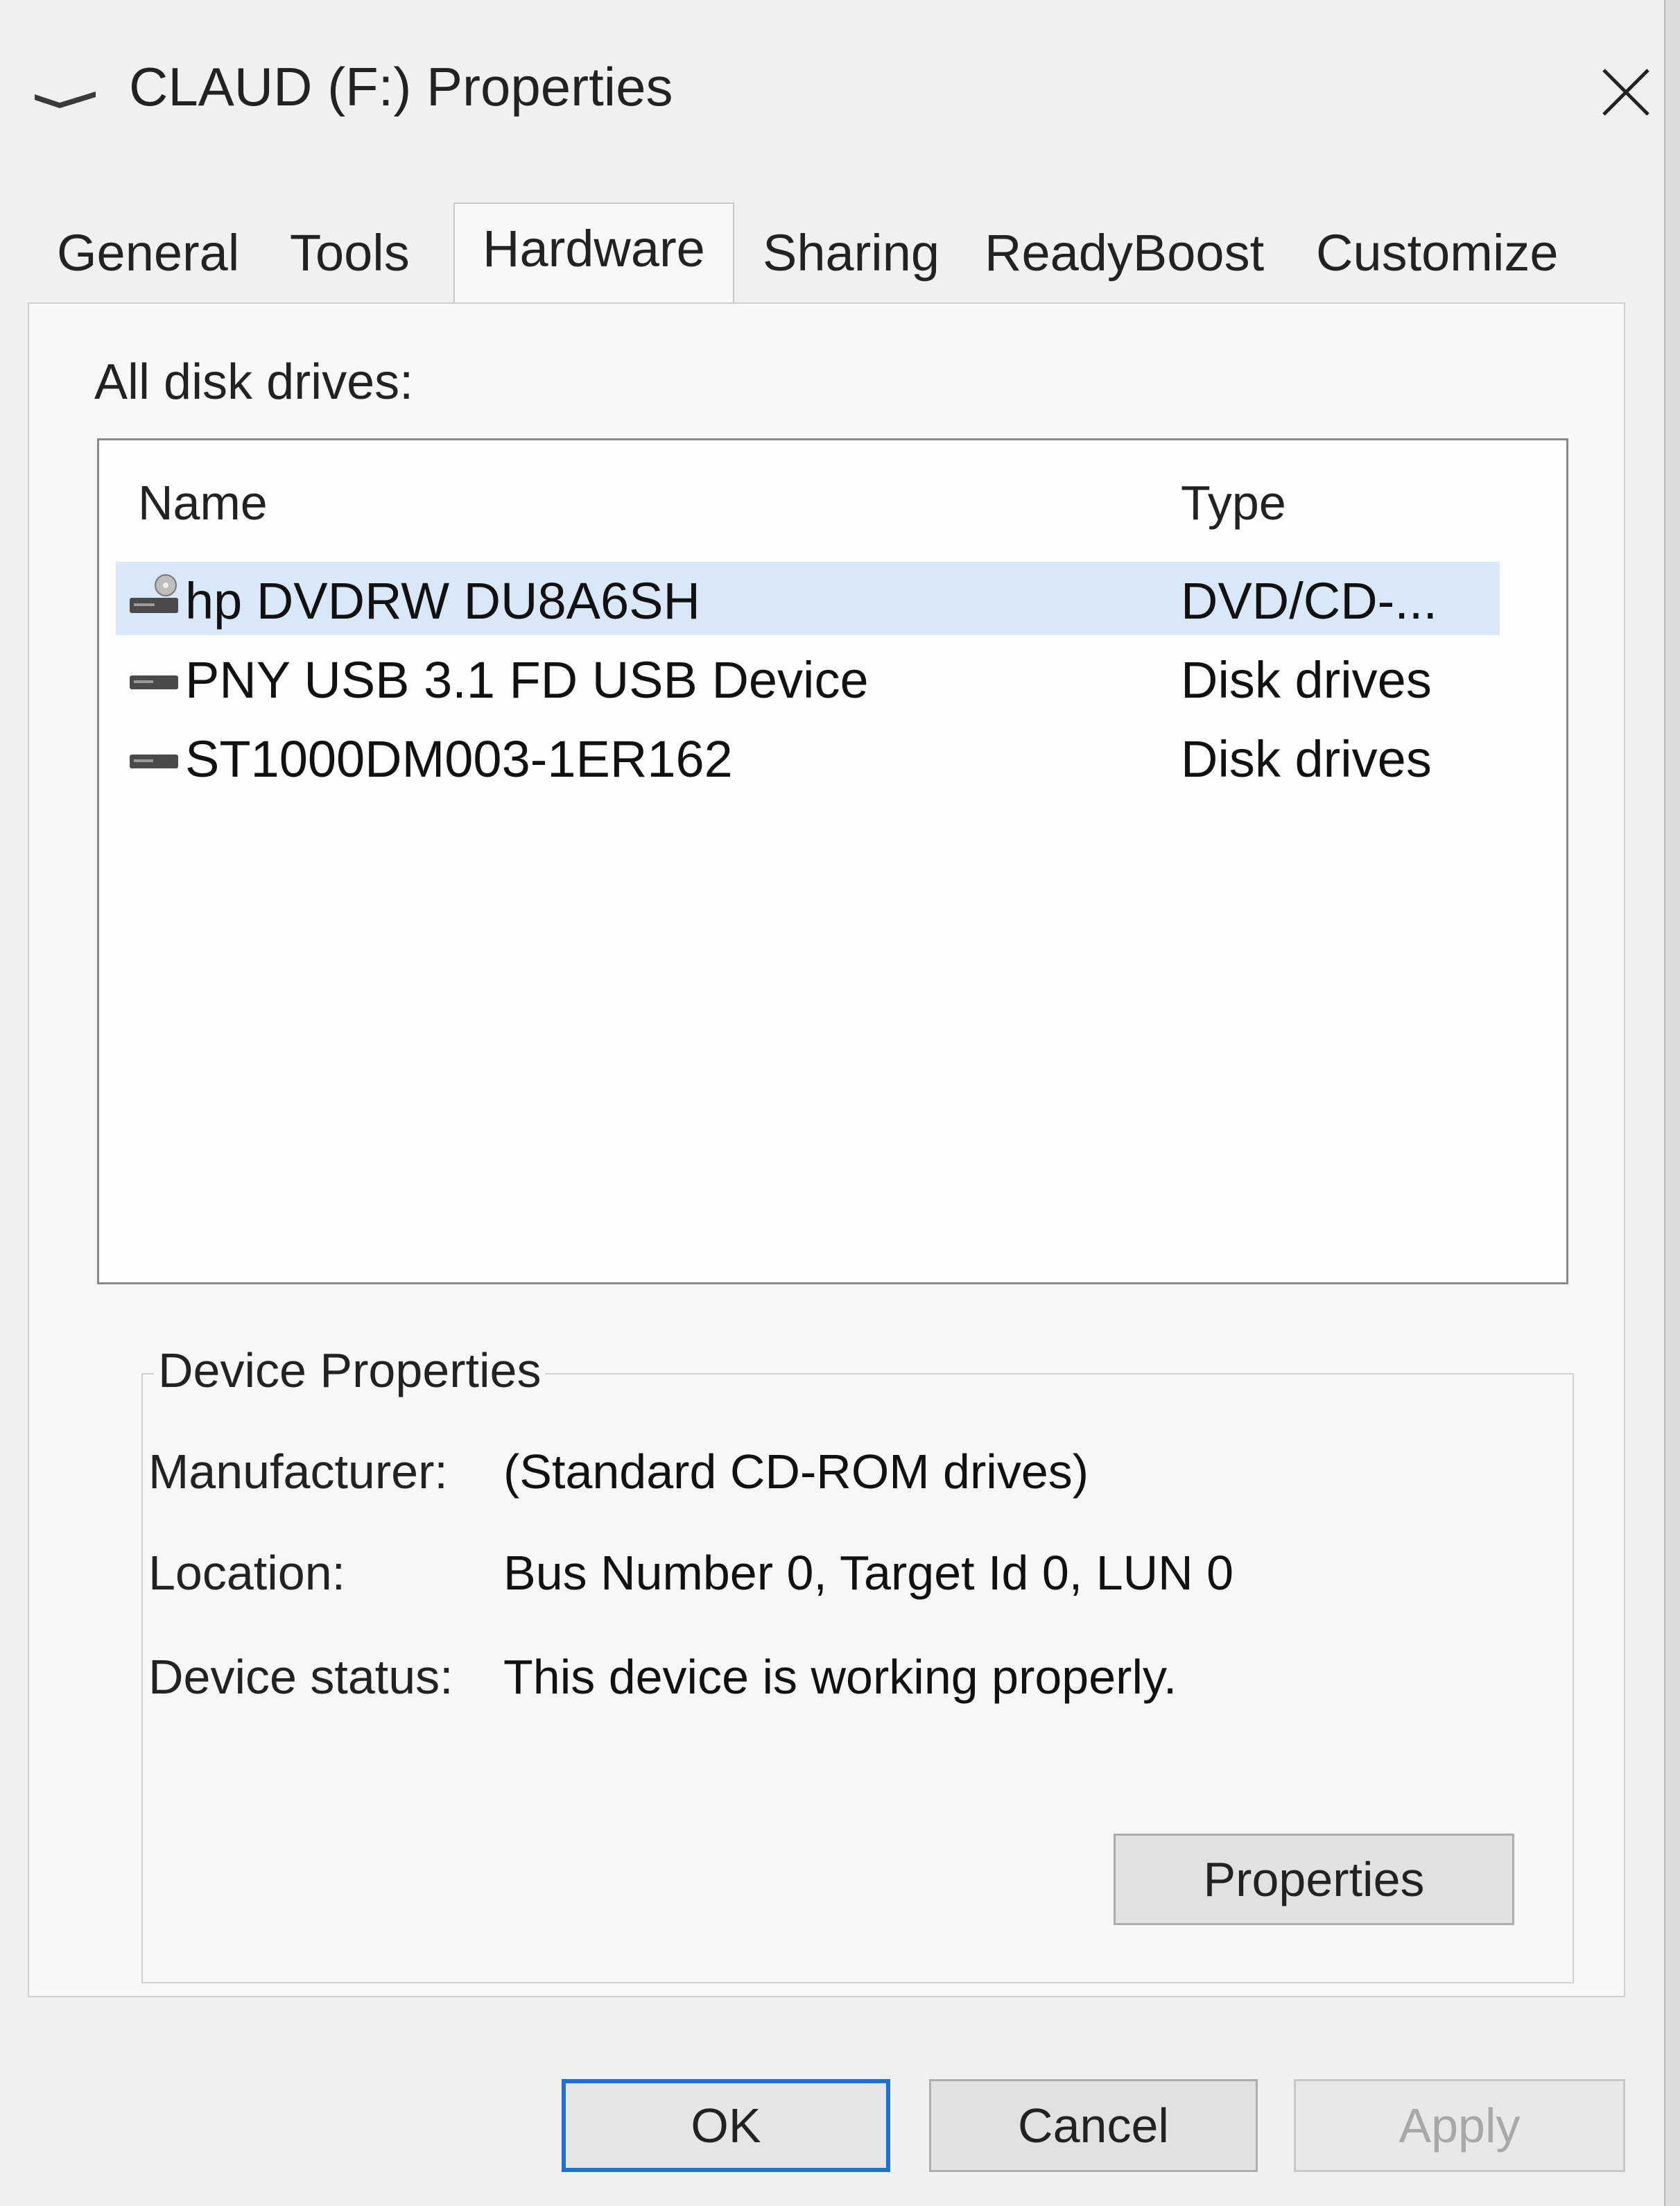  What do you see at coordinates (254, 382) in the screenshot?
I see `all-disk-drives-label: All disk drives:` at bounding box center [254, 382].